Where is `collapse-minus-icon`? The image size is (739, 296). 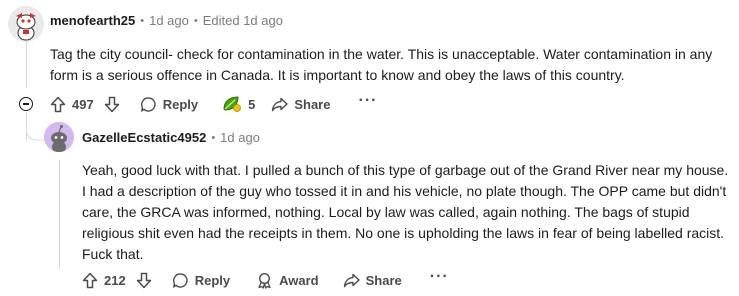
collapse-minus-icon is located at coordinates (26, 104).